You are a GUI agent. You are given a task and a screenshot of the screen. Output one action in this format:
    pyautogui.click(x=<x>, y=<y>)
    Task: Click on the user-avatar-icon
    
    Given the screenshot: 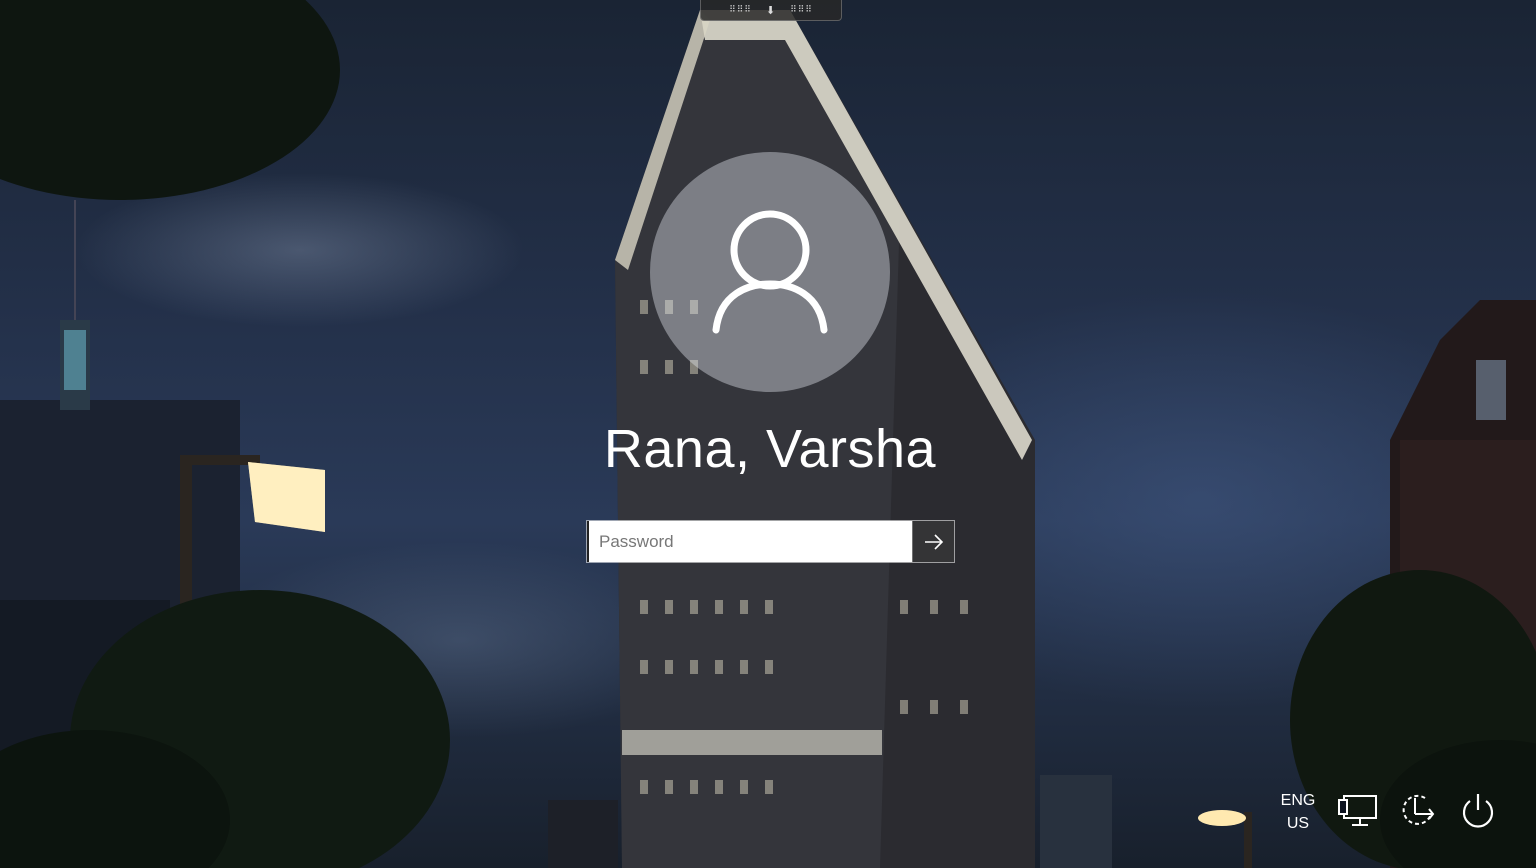 What is the action you would take?
    pyautogui.click(x=770, y=272)
    